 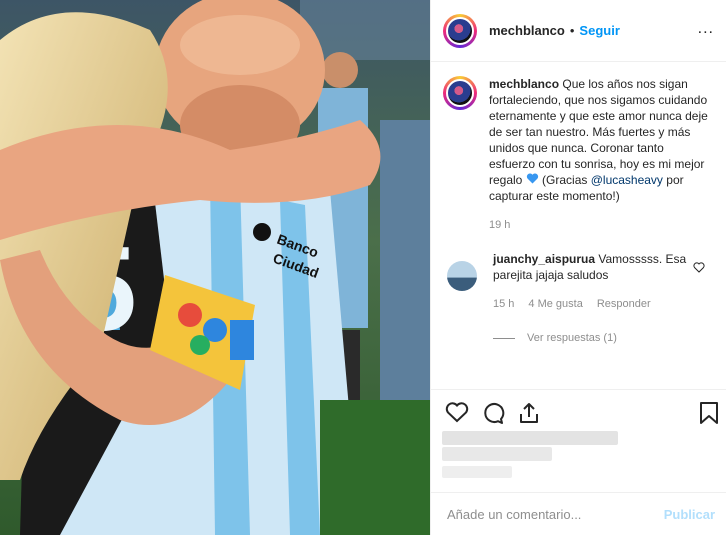 I want to click on post-actions, so click(x=578, y=412).